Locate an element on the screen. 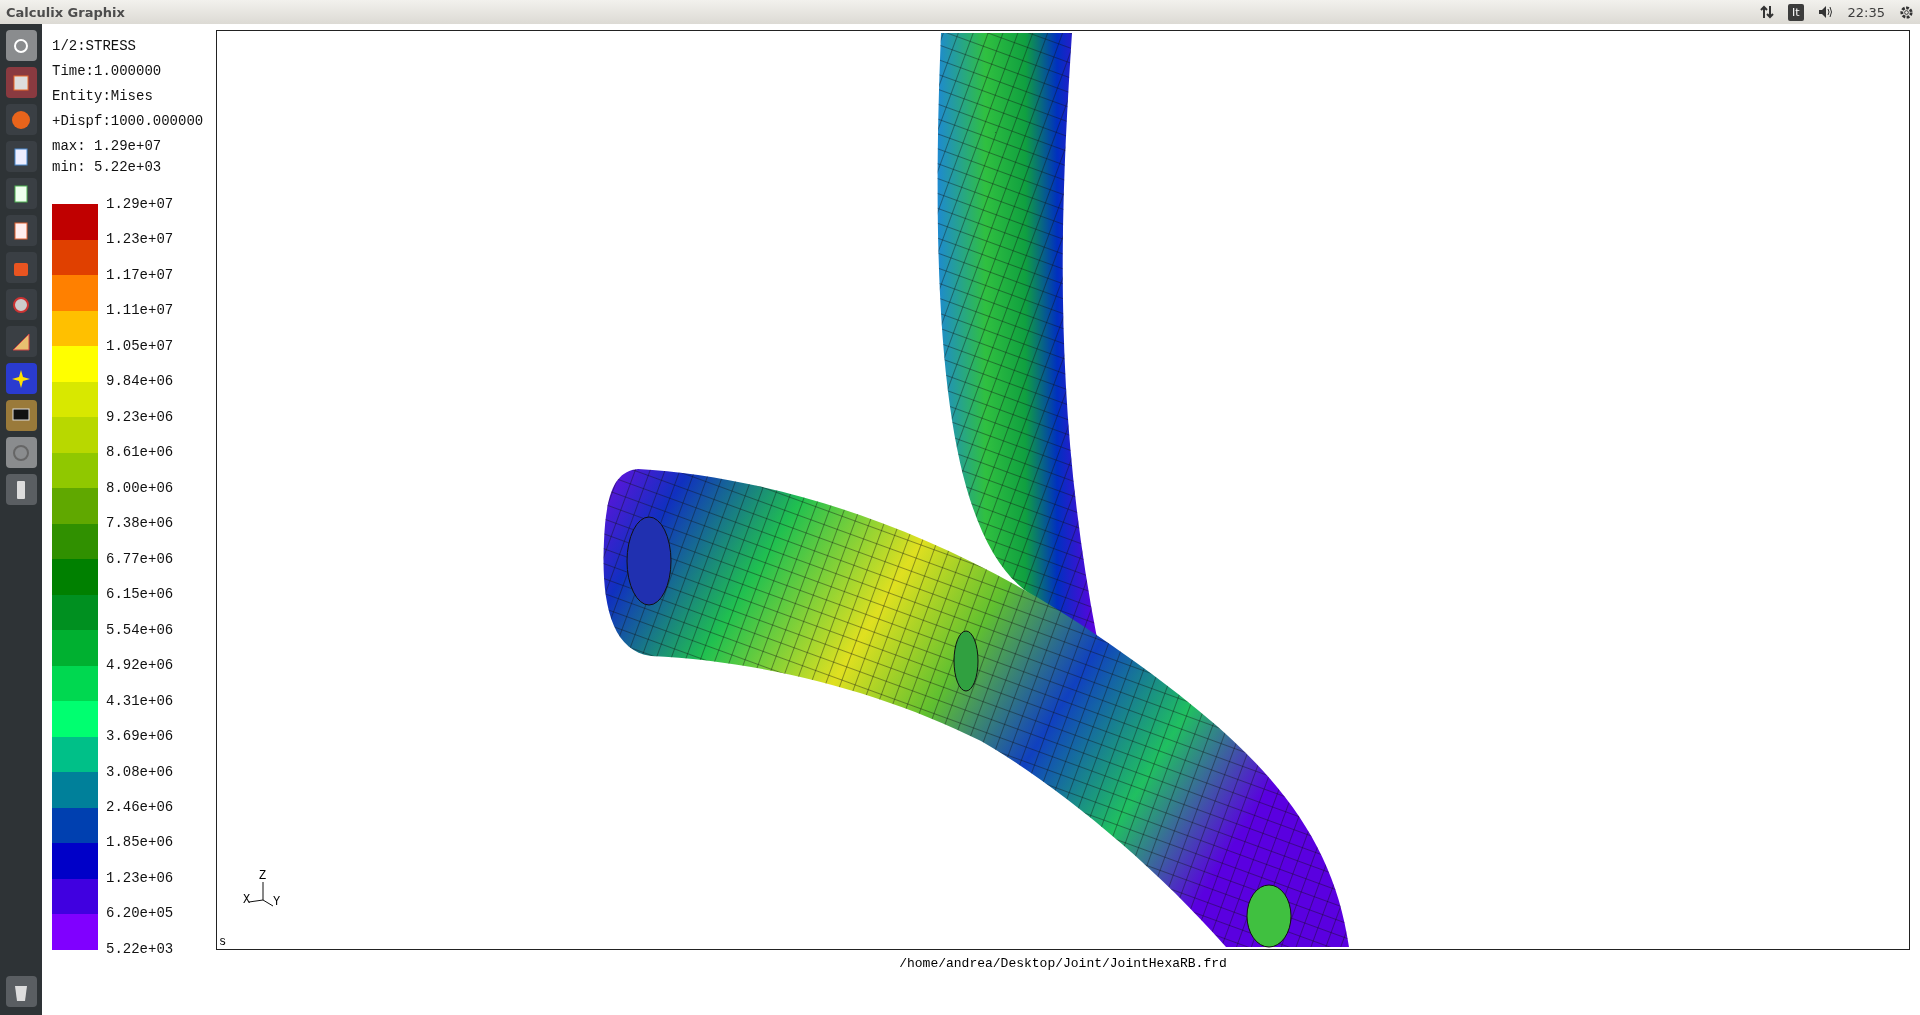  scale-label: 1.23e+07 is located at coordinates (140, 239).